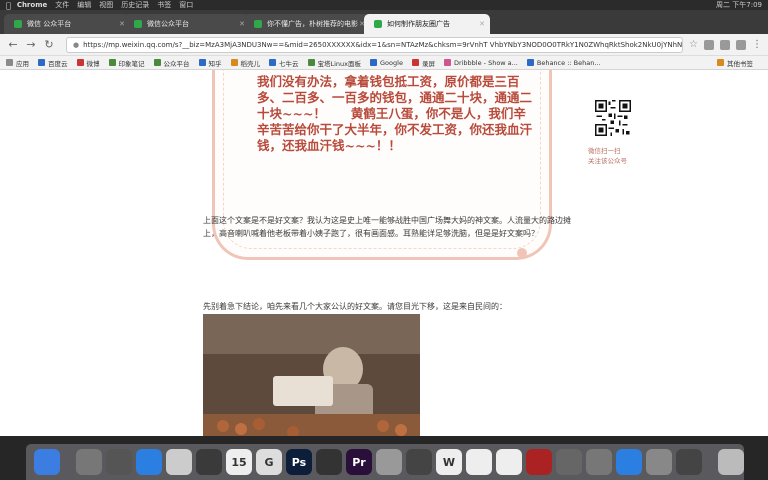 The image size is (768, 480). What do you see at coordinates (171, 63) in the screenshot?
I see `bookmark-mp: 公众平台` at bounding box center [171, 63].